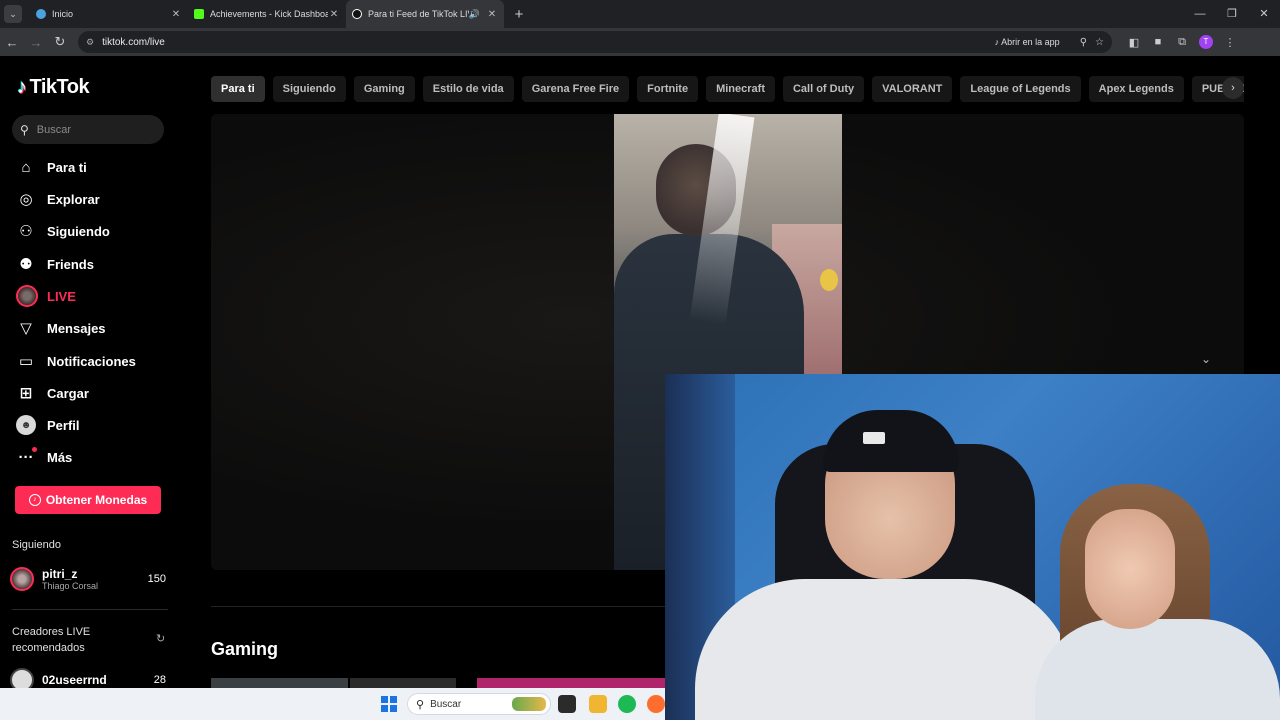  Describe the element at coordinates (1206, 42) in the screenshot. I see `profile-avatar: T` at that location.